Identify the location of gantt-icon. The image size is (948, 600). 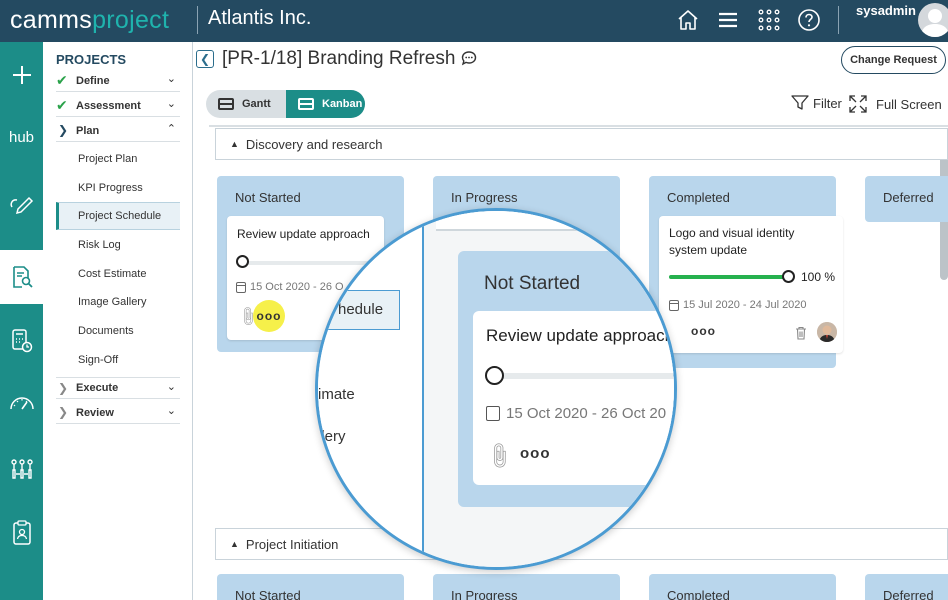
(226, 104).